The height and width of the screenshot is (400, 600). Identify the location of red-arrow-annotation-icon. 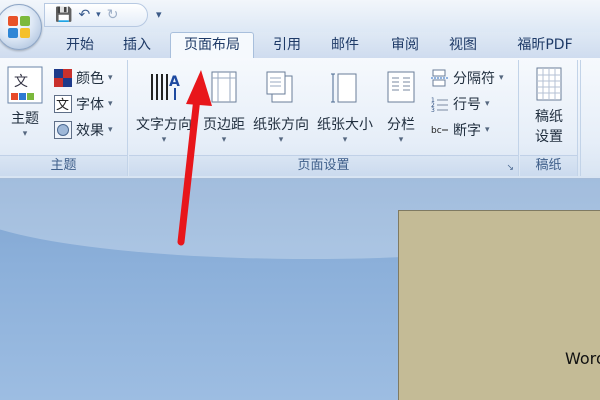
(194, 158).